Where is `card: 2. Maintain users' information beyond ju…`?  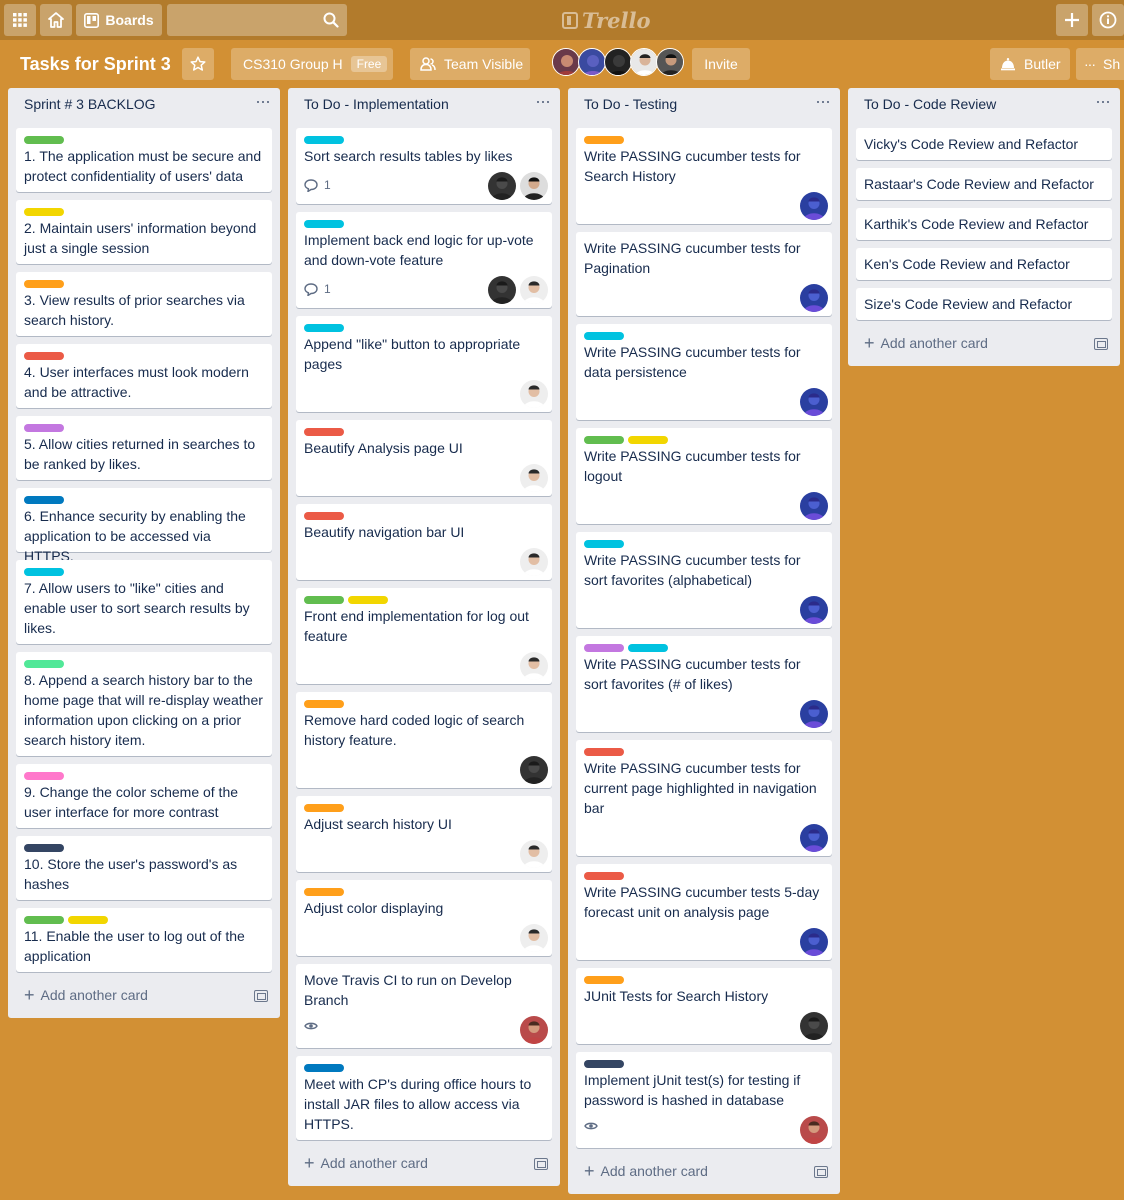
card: 2. Maintain users' information beyond ju… is located at coordinates (144, 232).